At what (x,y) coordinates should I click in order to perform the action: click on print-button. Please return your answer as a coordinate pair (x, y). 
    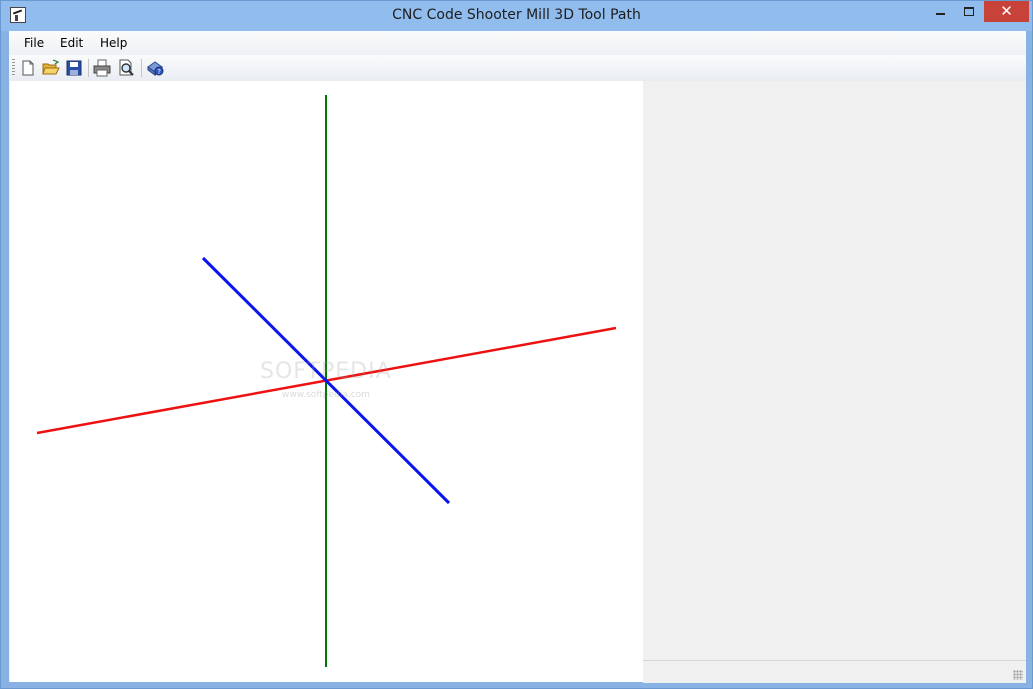
    Looking at the image, I should click on (102, 68).